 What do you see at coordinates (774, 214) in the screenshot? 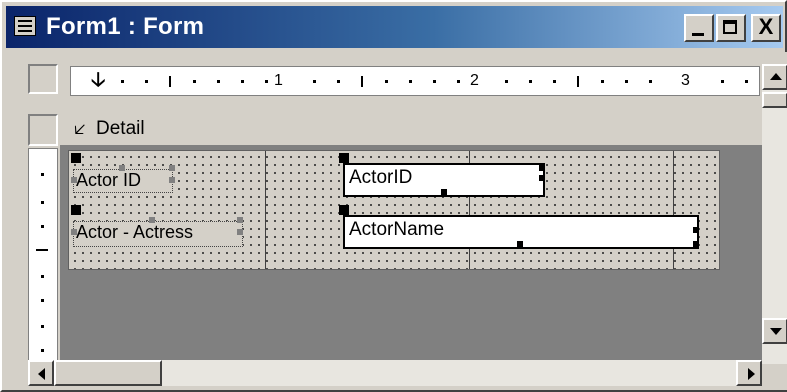
I see `vertical-scrollbar` at bounding box center [774, 214].